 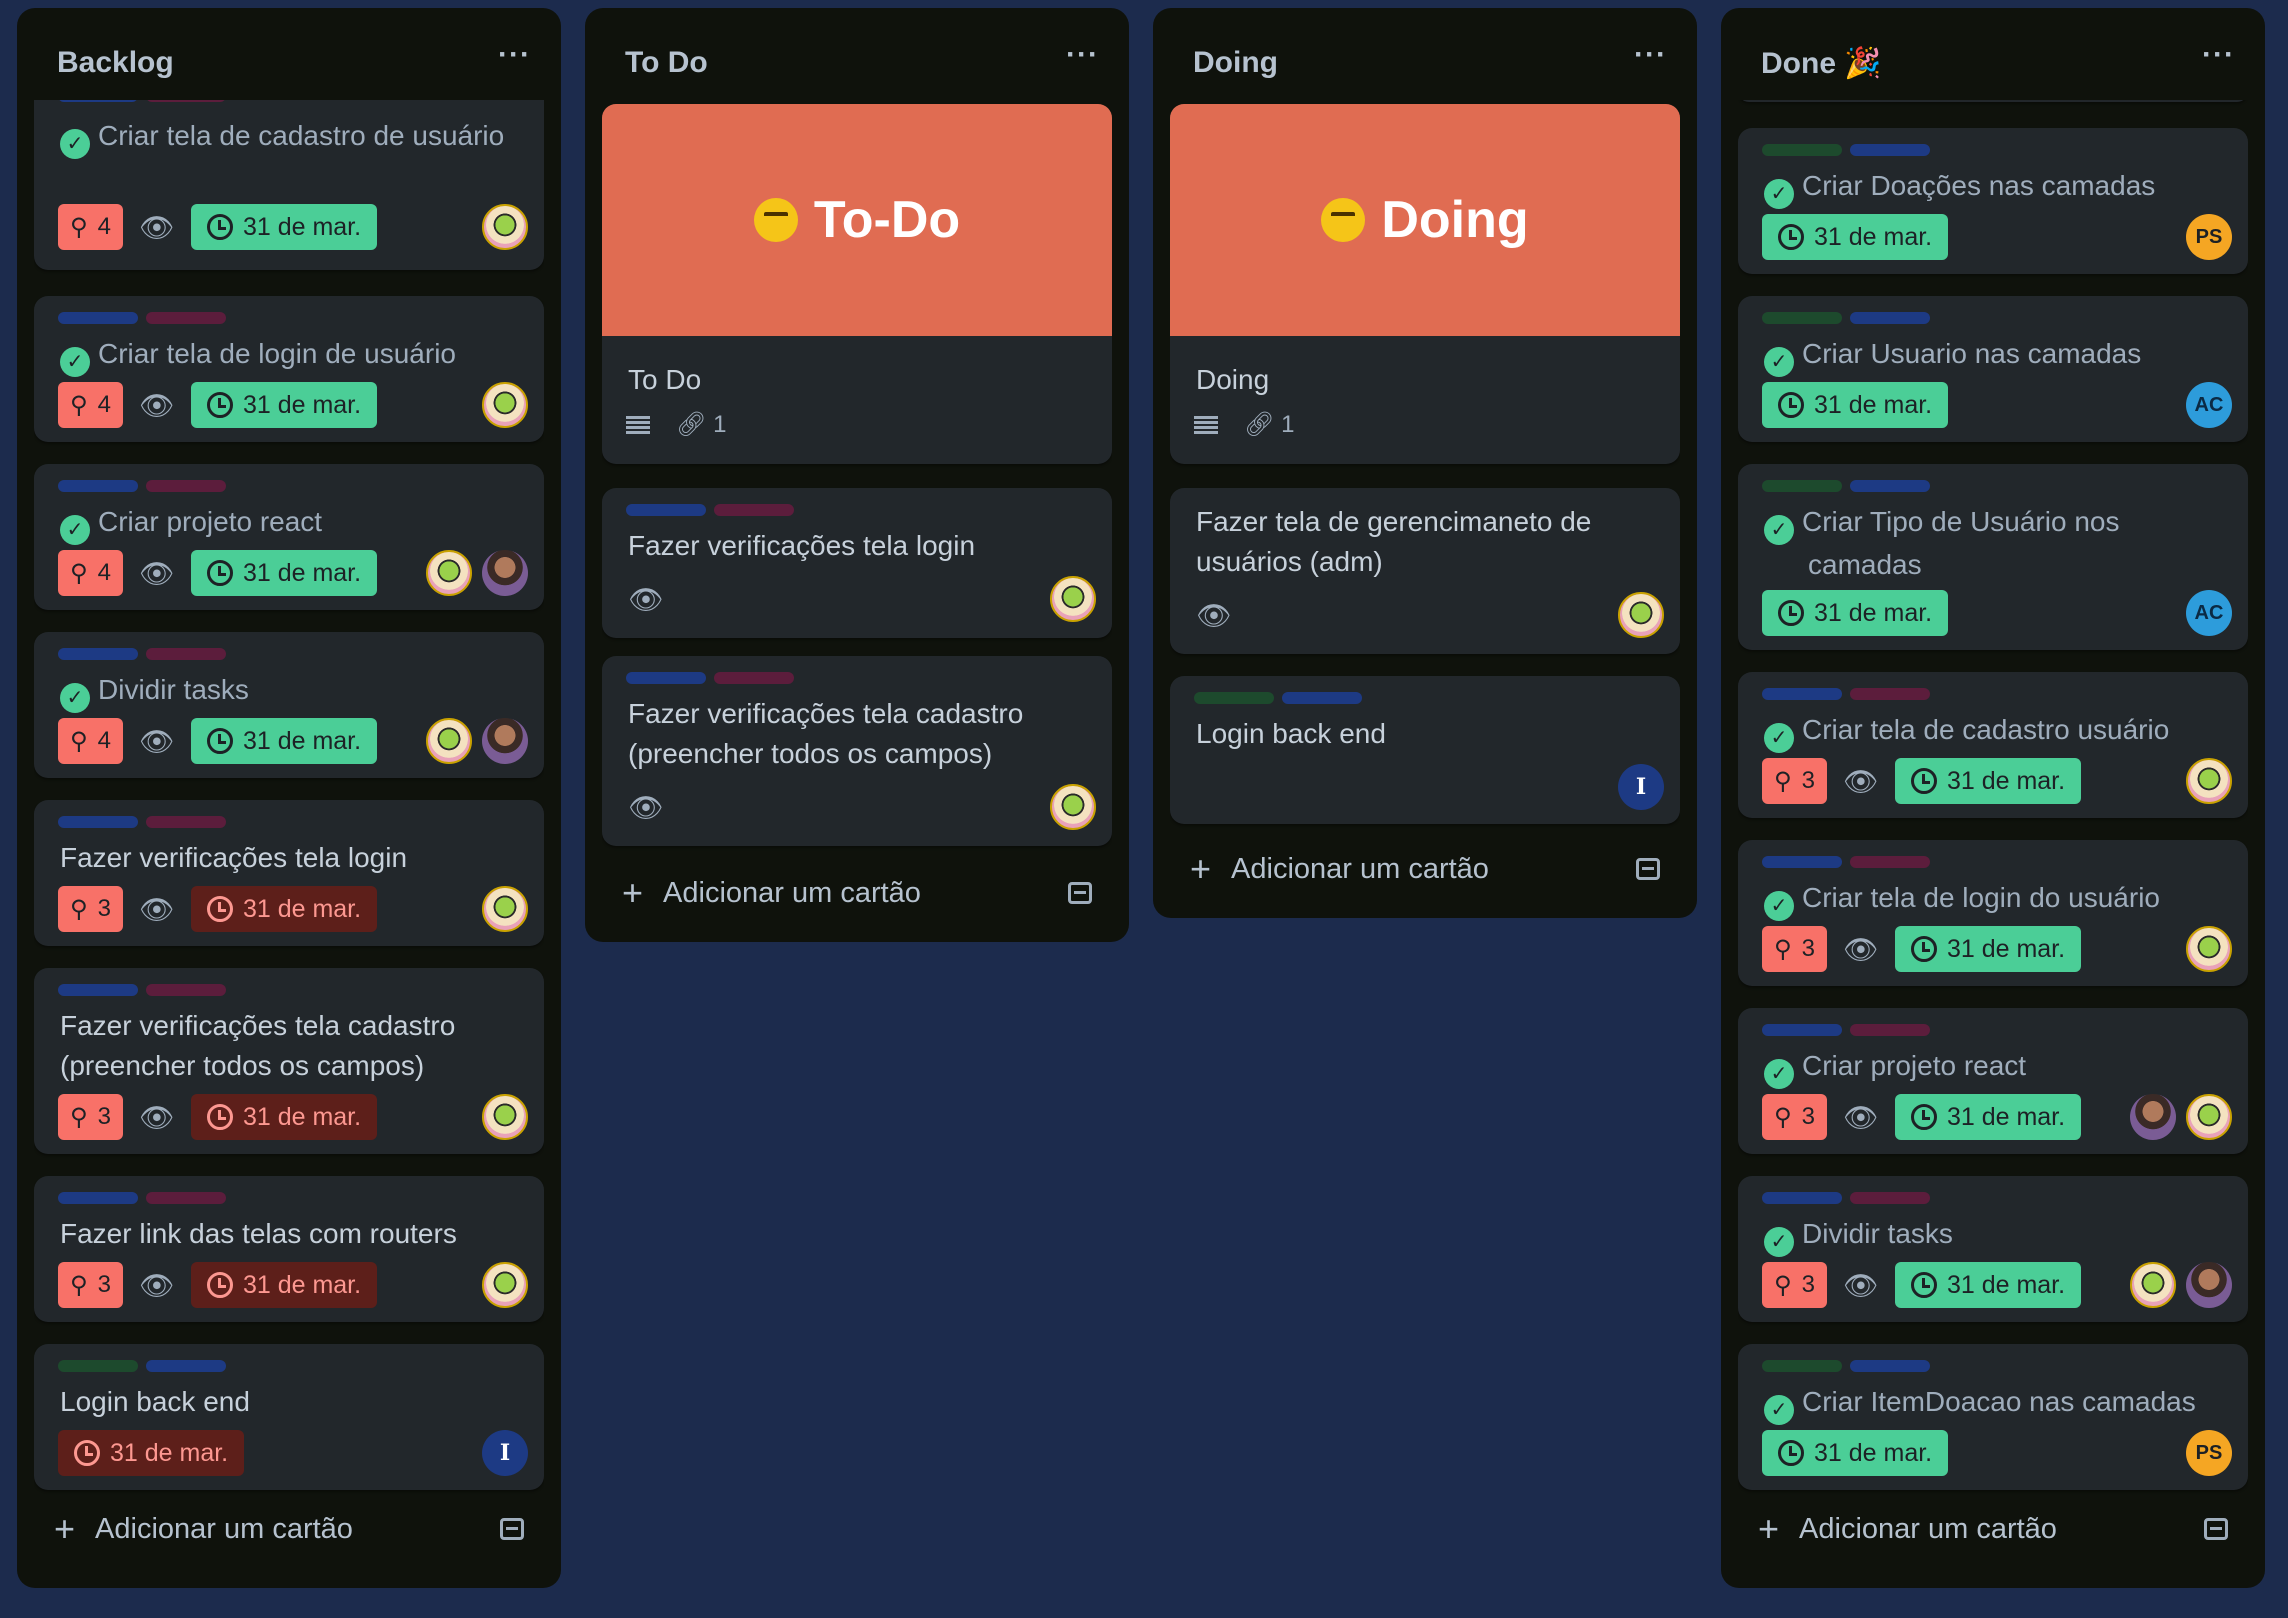 I want to click on cover-card: Doing Doing 🔗︎ 1, so click(x=1425, y=284).